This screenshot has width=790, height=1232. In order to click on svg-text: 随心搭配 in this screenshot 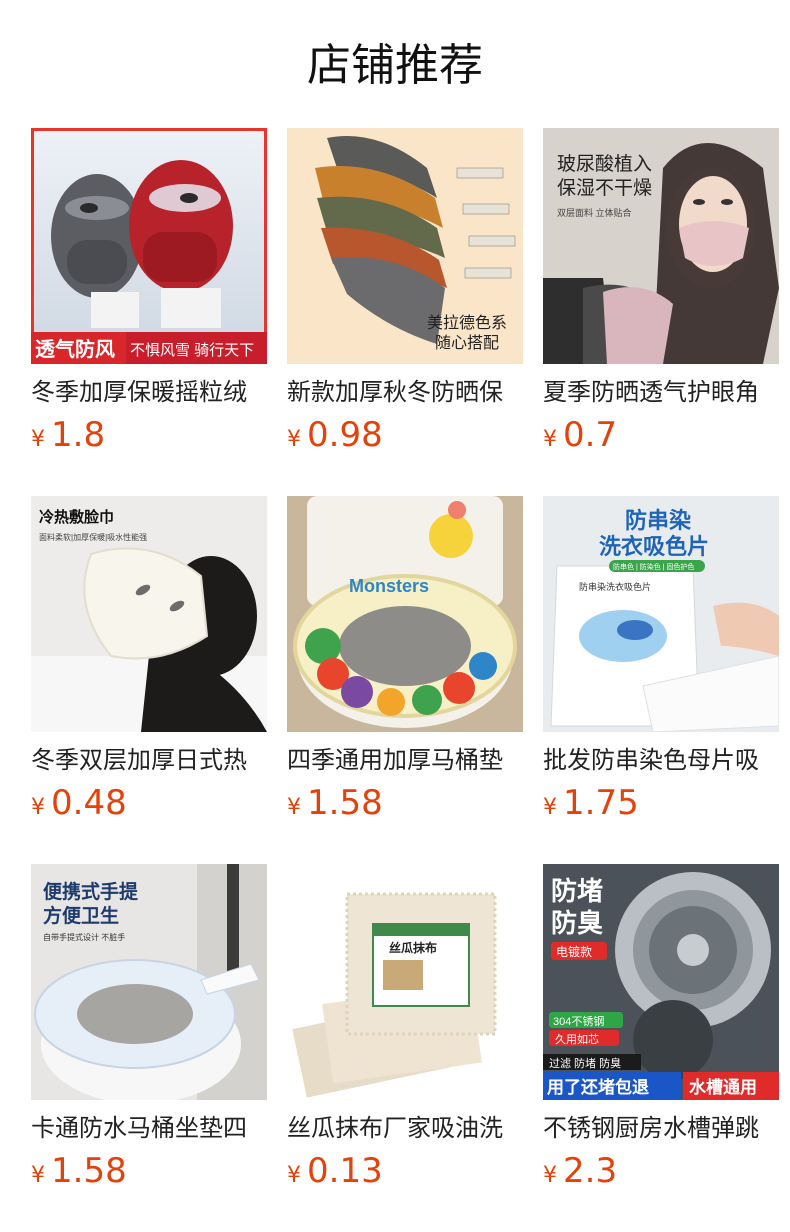, I will do `click(467, 343)`.